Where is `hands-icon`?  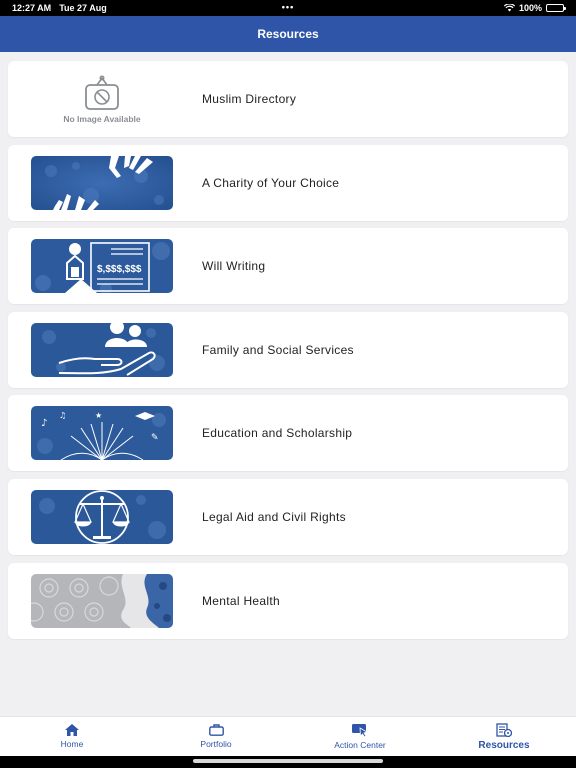
hands-icon is located at coordinates (102, 182).